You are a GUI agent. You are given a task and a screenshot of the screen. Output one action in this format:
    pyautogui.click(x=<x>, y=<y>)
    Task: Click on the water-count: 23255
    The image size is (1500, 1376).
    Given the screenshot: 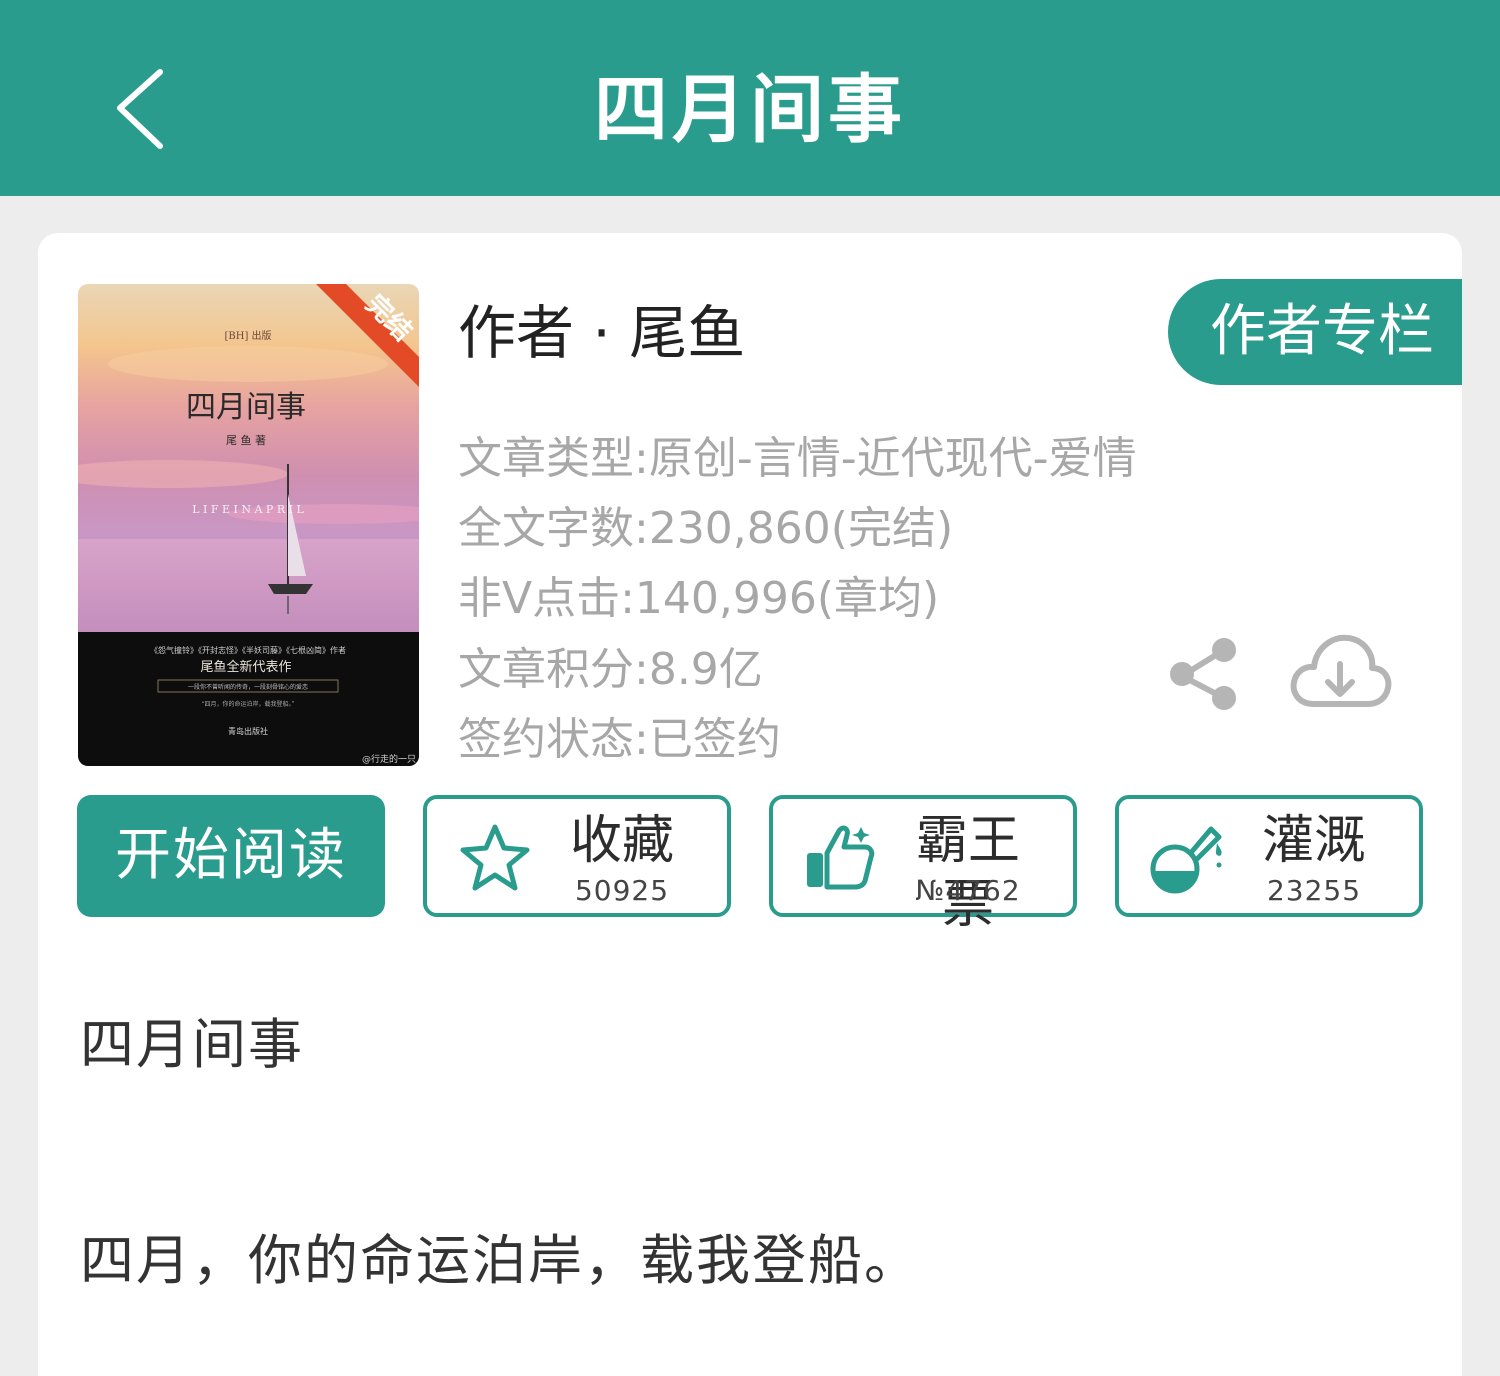 What is the action you would take?
    pyautogui.click(x=1314, y=890)
    